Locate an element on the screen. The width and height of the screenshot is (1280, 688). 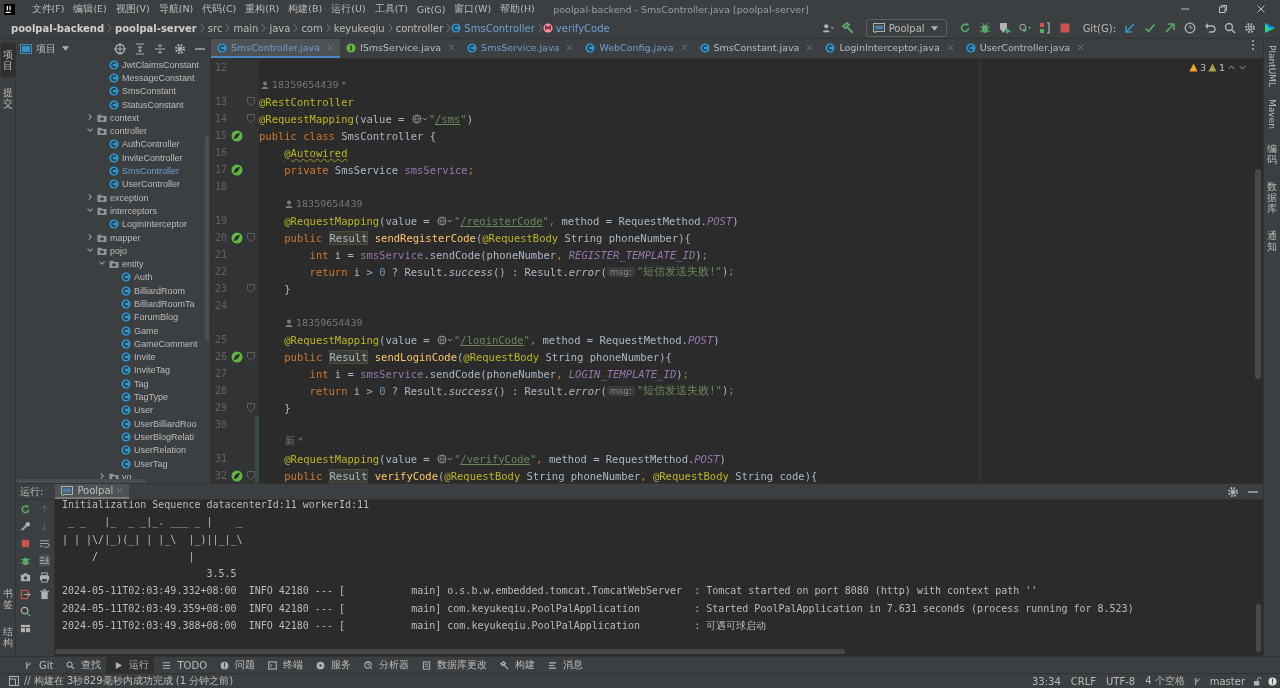
run-config-dropdown: Poolpal is located at coordinates (906, 28).